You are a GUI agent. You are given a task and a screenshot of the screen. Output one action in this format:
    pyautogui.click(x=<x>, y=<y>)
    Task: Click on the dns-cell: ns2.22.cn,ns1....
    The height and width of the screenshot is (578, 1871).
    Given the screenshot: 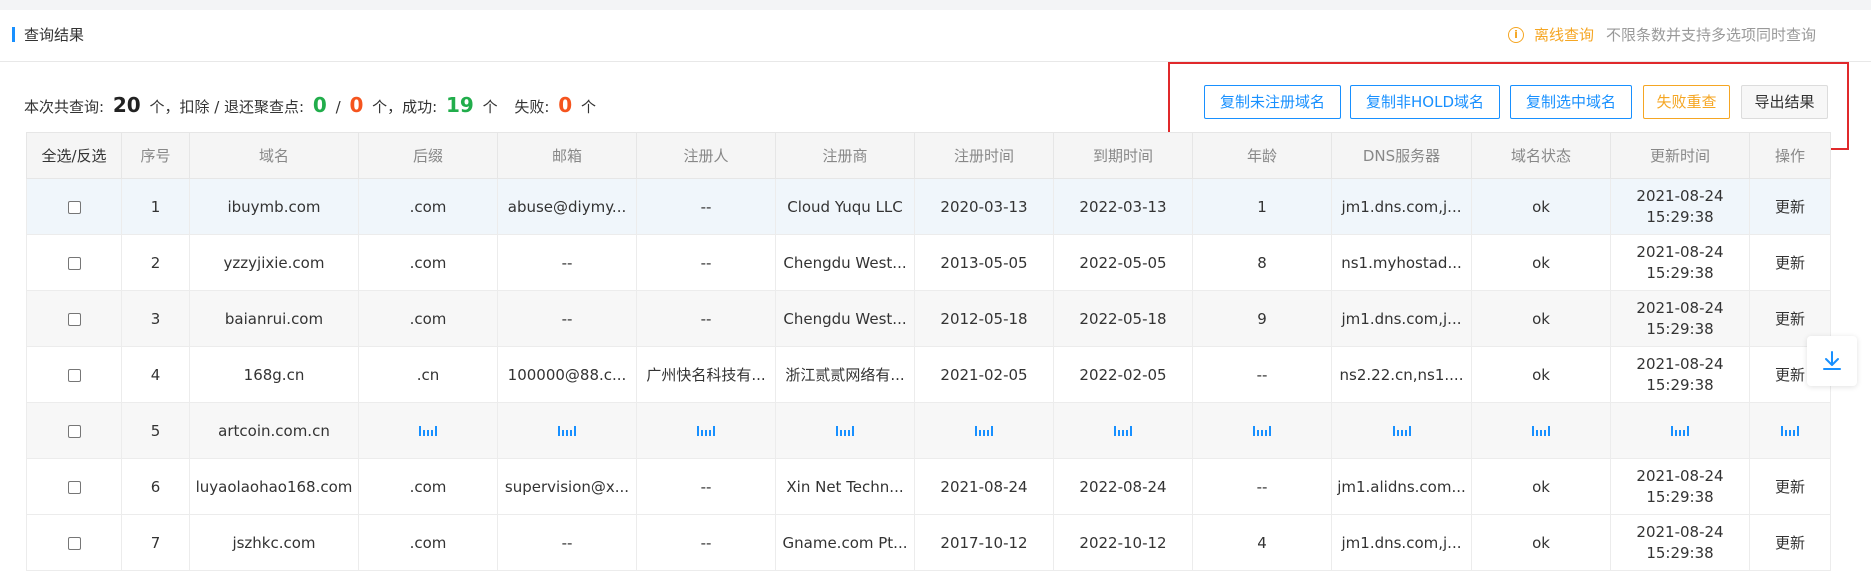 What is the action you would take?
    pyautogui.click(x=1401, y=374)
    